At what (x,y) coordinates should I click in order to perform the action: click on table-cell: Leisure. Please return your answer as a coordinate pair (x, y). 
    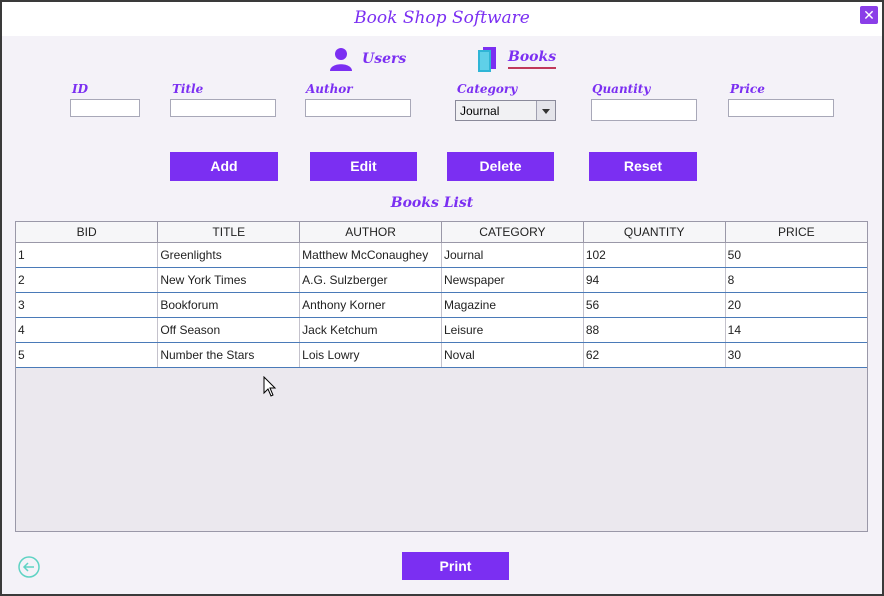
    Looking at the image, I should click on (512, 330).